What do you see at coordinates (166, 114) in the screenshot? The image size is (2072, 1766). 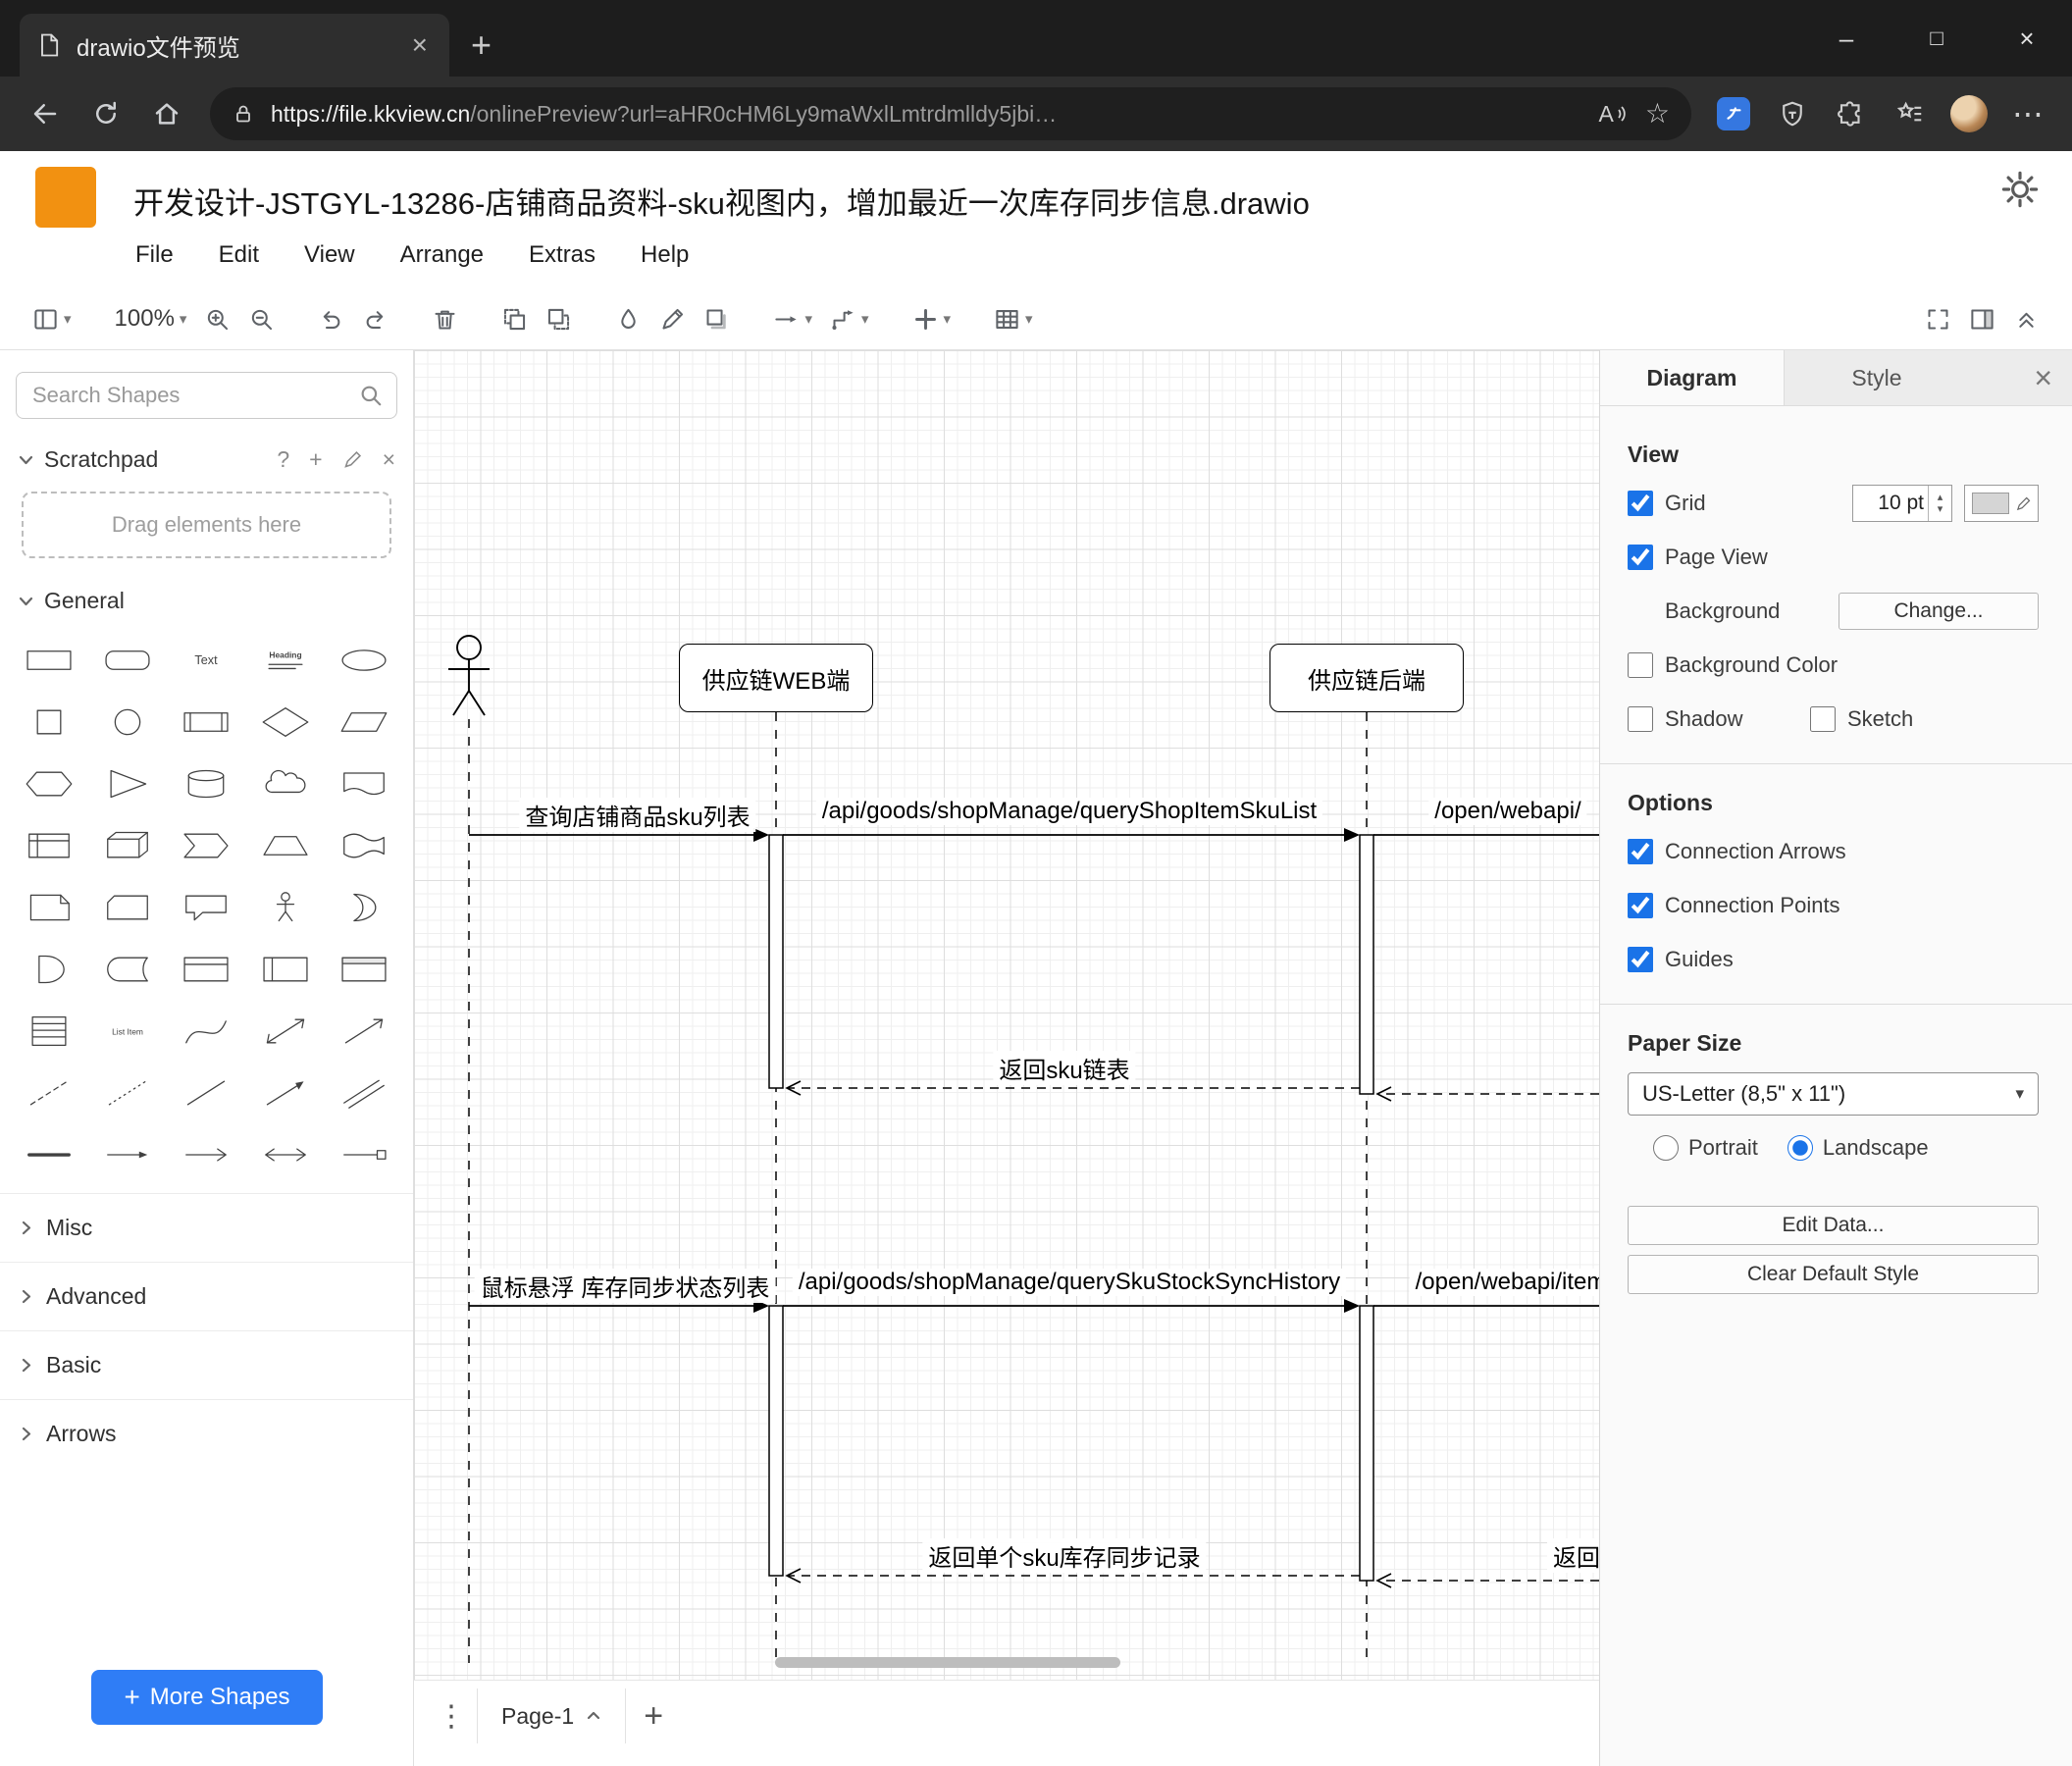 I see `home-button` at bounding box center [166, 114].